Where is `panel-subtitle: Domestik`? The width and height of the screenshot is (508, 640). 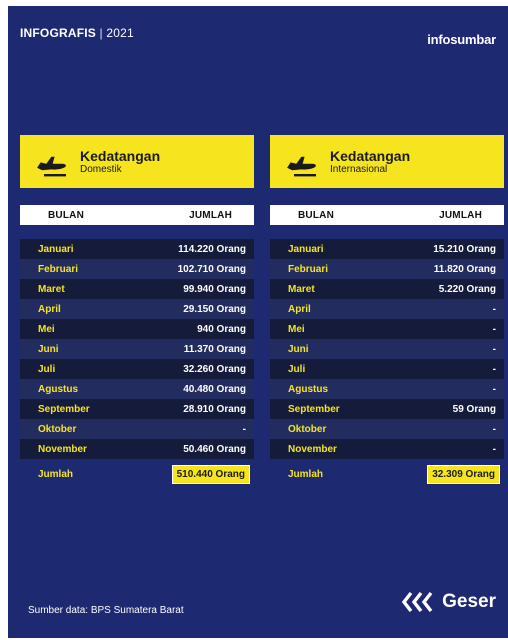 panel-subtitle: Domestik is located at coordinates (101, 169).